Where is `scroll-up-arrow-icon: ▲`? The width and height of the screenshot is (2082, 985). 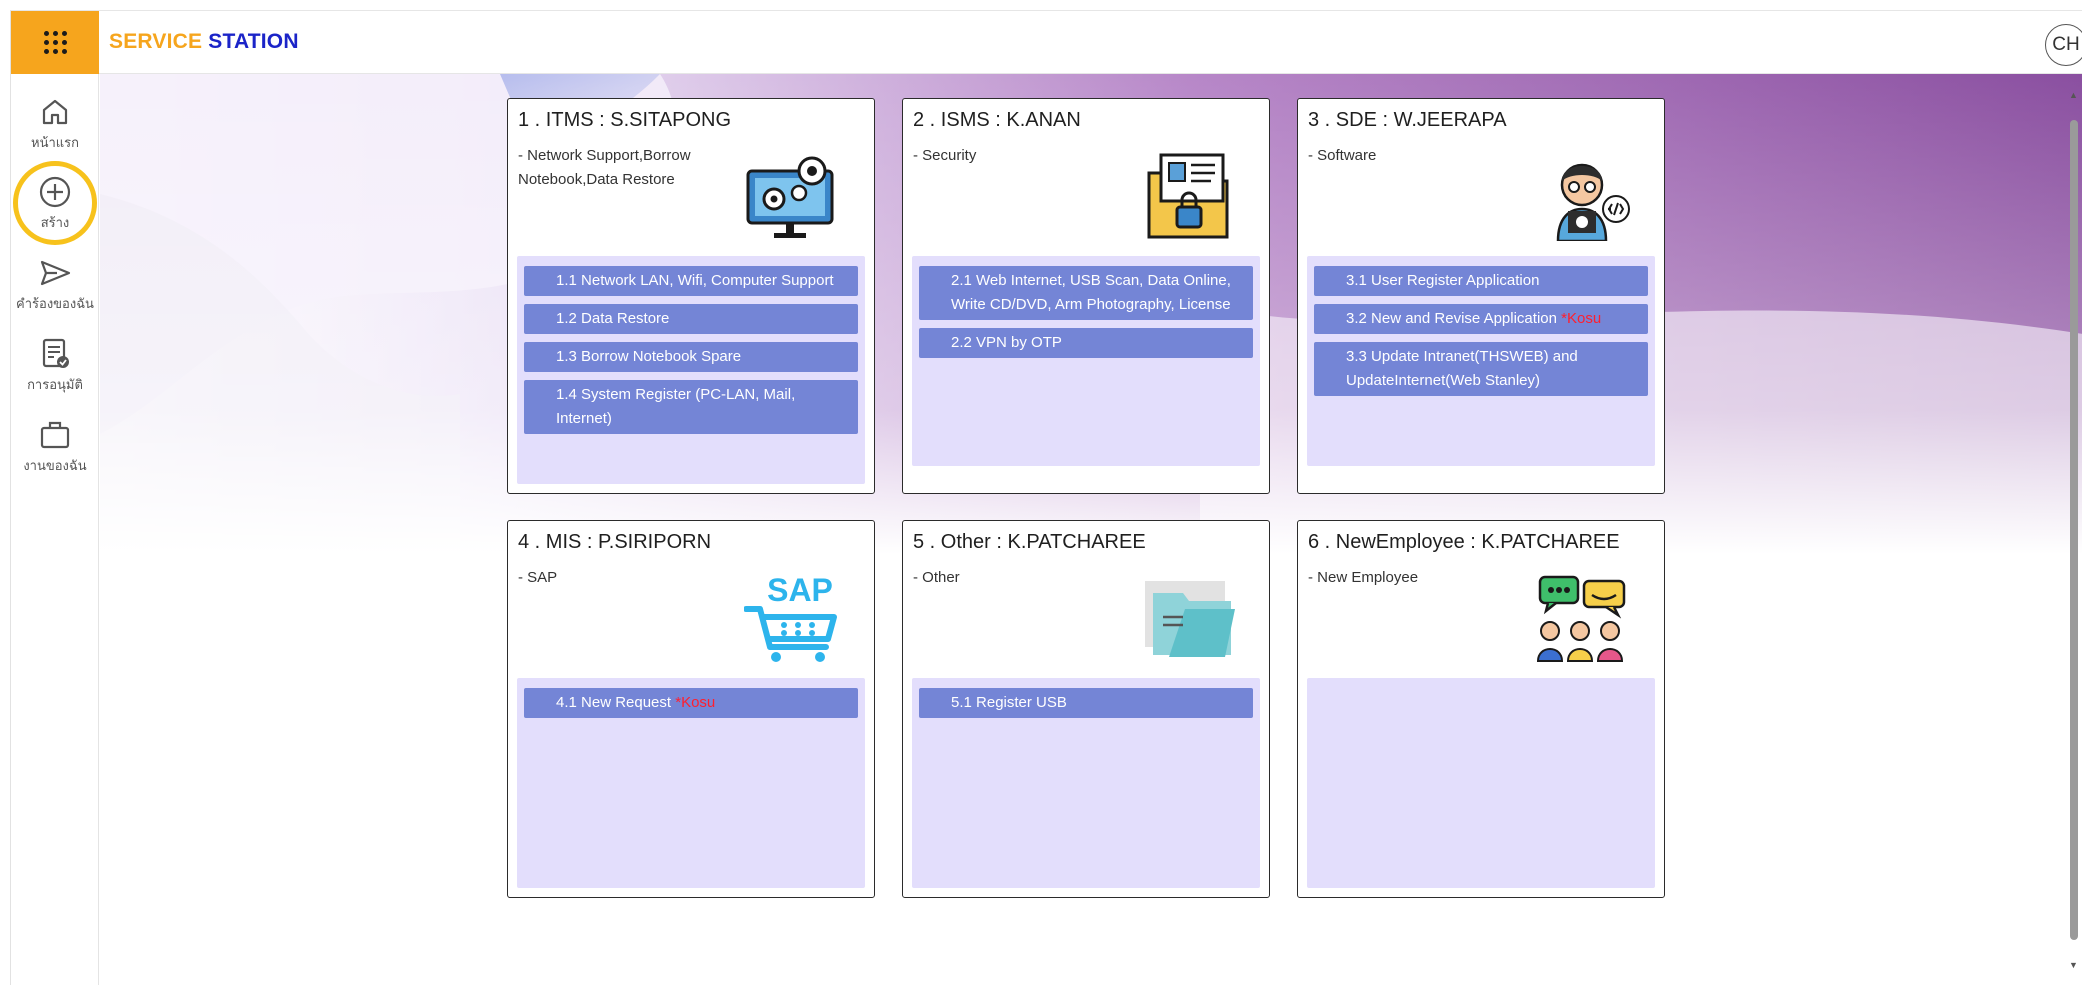
scroll-up-arrow-icon: ▲ is located at coordinates (2073, 95).